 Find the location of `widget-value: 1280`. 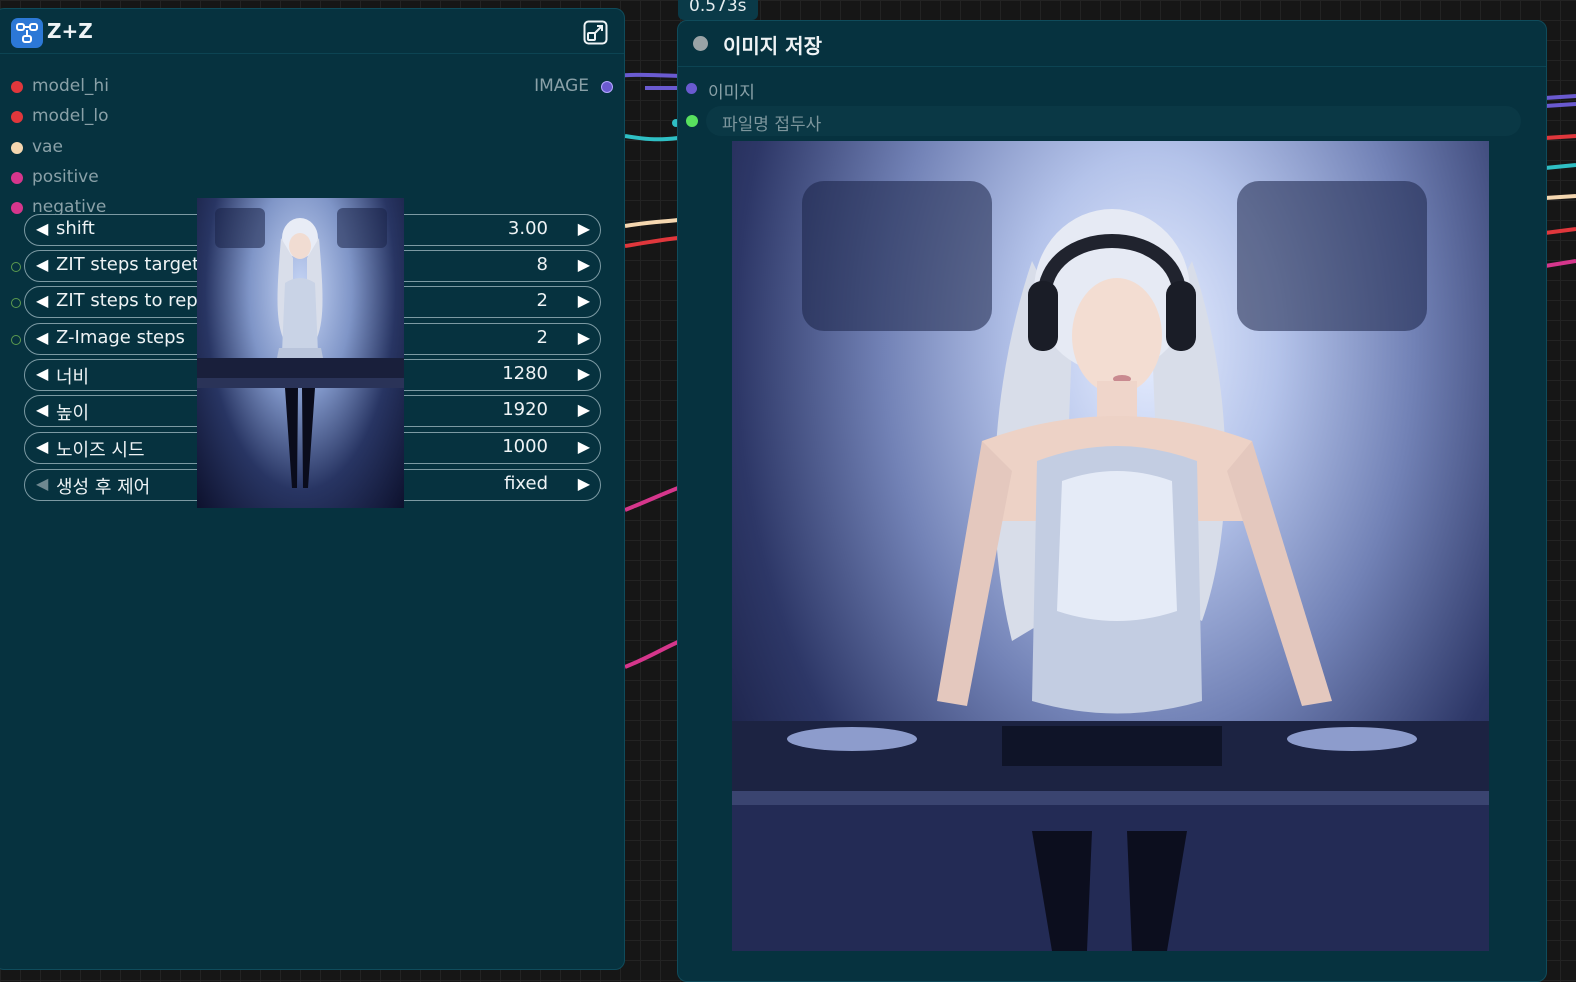

widget-value: 1280 is located at coordinates (525, 373).